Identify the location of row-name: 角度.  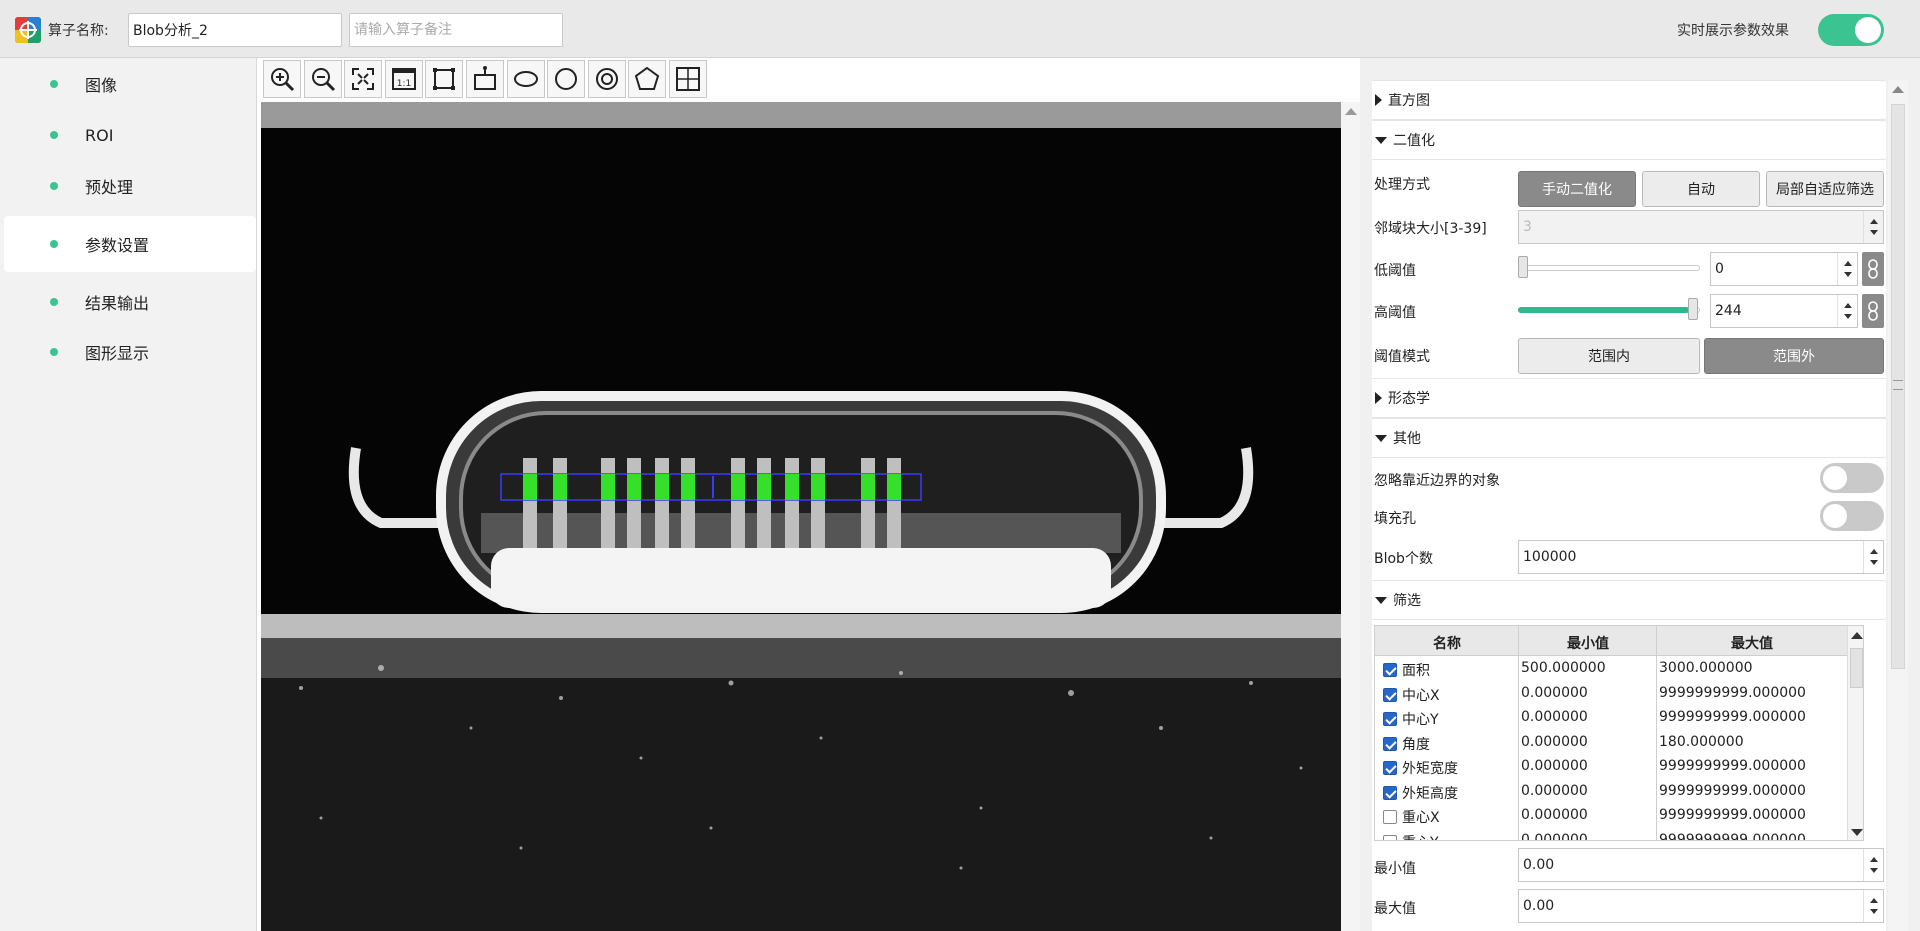
(1416, 744).